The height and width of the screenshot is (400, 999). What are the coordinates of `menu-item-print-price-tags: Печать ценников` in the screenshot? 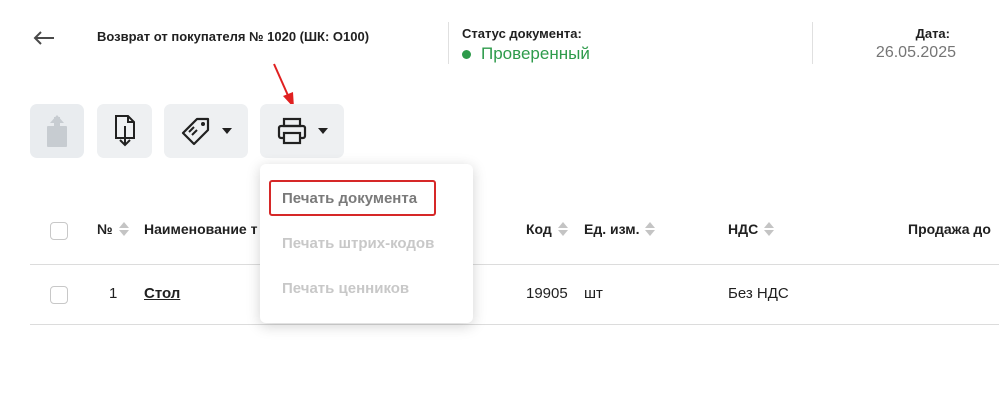 It's located at (345, 288).